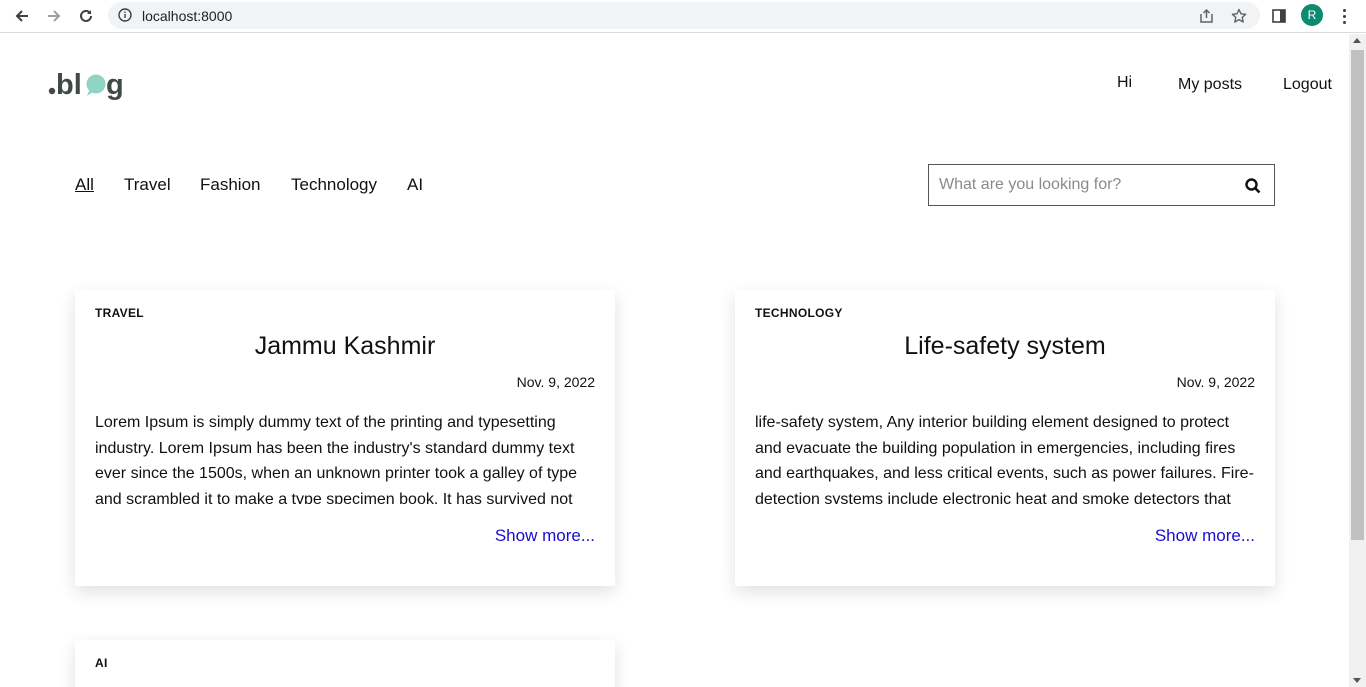 Image resolution: width=1366 pixels, height=687 pixels. What do you see at coordinates (84, 185) in the screenshot?
I see `filter-all: All` at bounding box center [84, 185].